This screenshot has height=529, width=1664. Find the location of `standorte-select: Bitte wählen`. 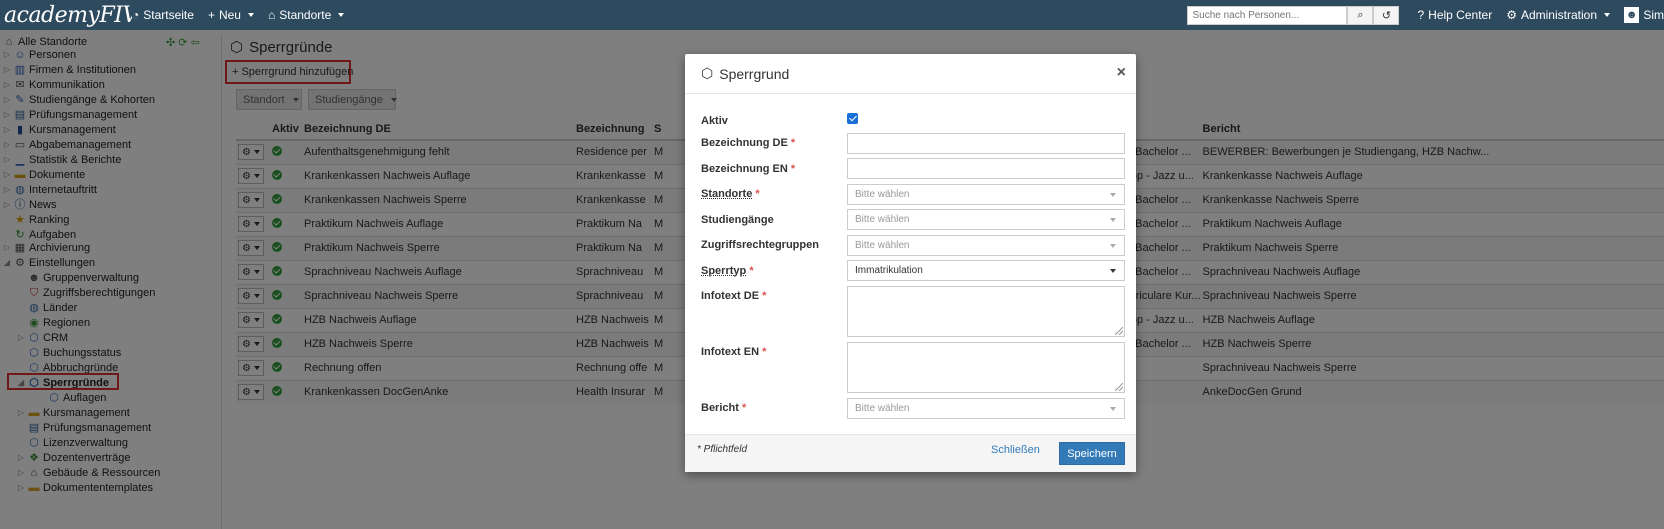

standorte-select: Bitte wählen is located at coordinates (986, 194).